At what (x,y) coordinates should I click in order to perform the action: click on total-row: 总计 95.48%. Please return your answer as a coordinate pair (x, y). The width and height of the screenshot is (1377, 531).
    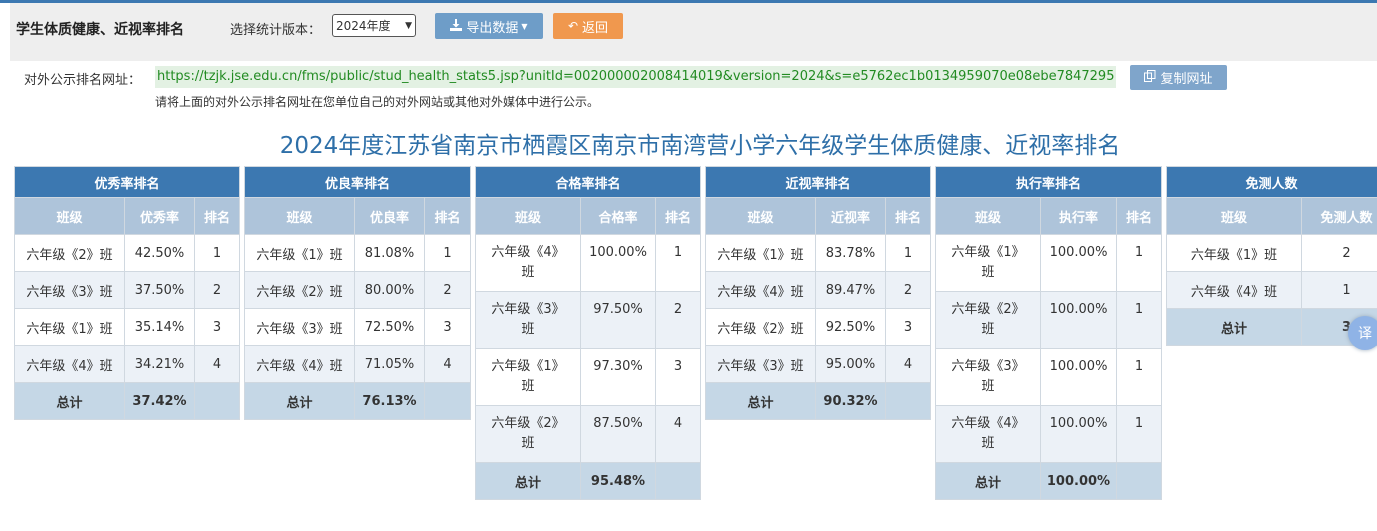
    Looking at the image, I should click on (588, 481).